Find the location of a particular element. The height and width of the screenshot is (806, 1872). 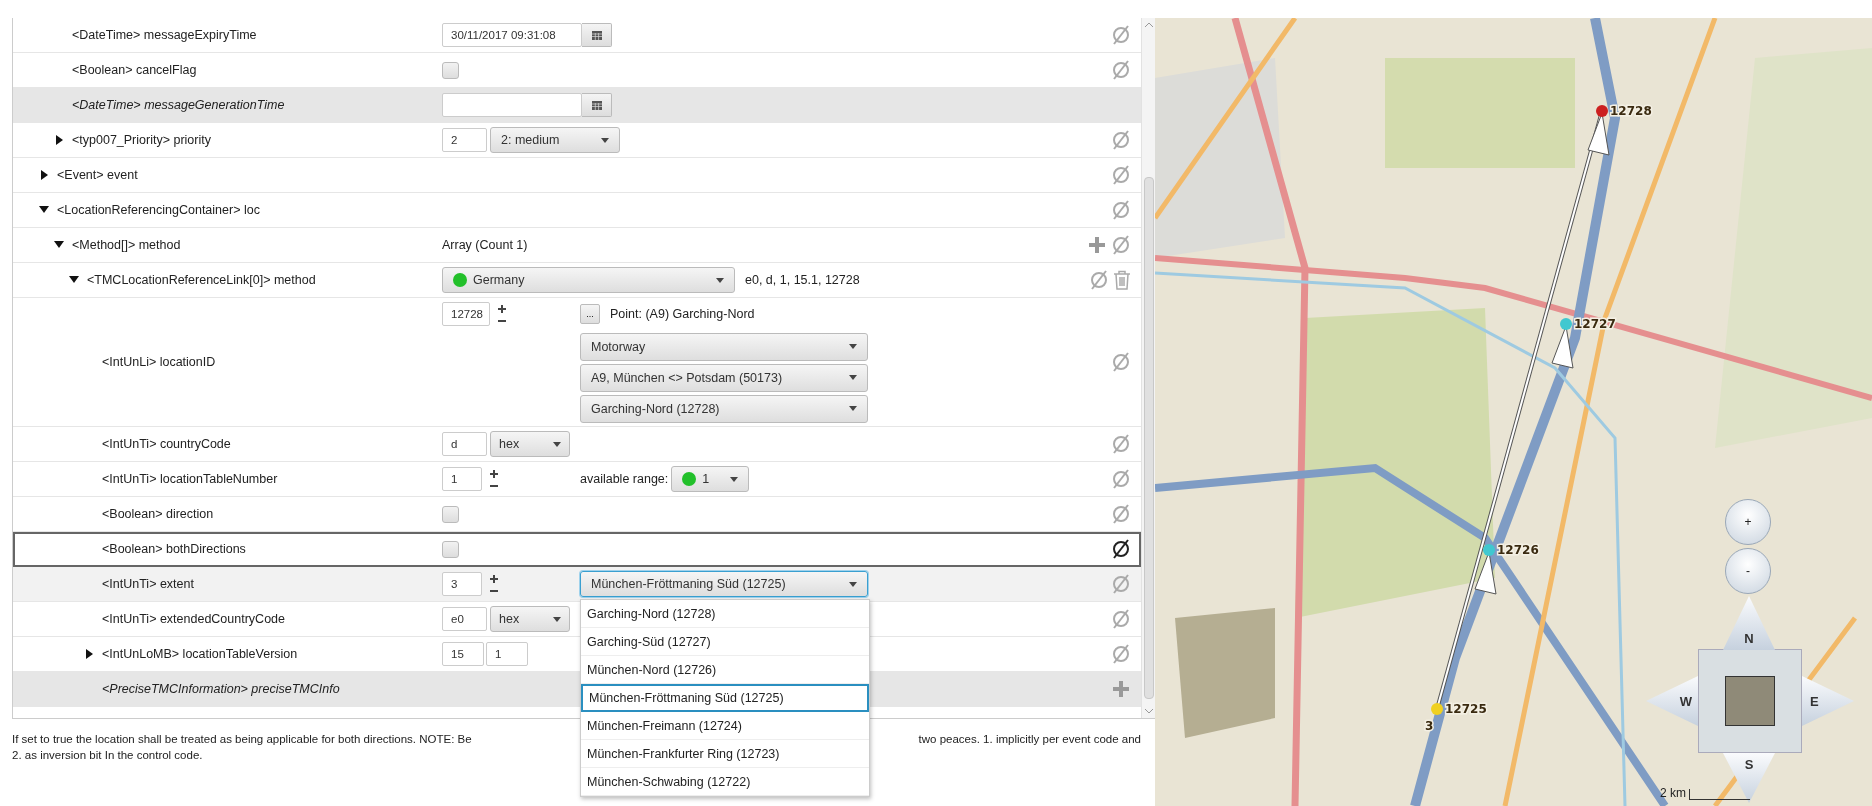

description-text: If set to true the location shall be treated as being applicable for both directions. NOTE: Be is located at coordinates (242, 739).